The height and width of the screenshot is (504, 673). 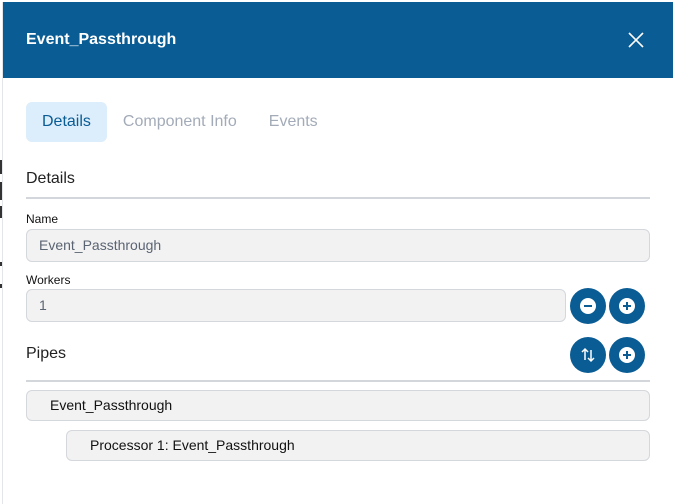 I want to click on add-pipe-button, so click(x=627, y=355).